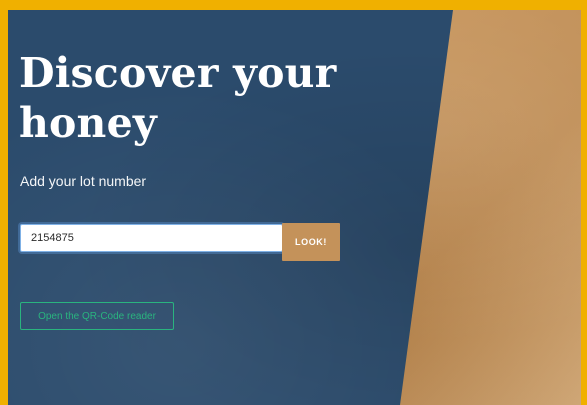 The height and width of the screenshot is (405, 587). I want to click on lot-number-prompt: Add your lot number, so click(83, 181).